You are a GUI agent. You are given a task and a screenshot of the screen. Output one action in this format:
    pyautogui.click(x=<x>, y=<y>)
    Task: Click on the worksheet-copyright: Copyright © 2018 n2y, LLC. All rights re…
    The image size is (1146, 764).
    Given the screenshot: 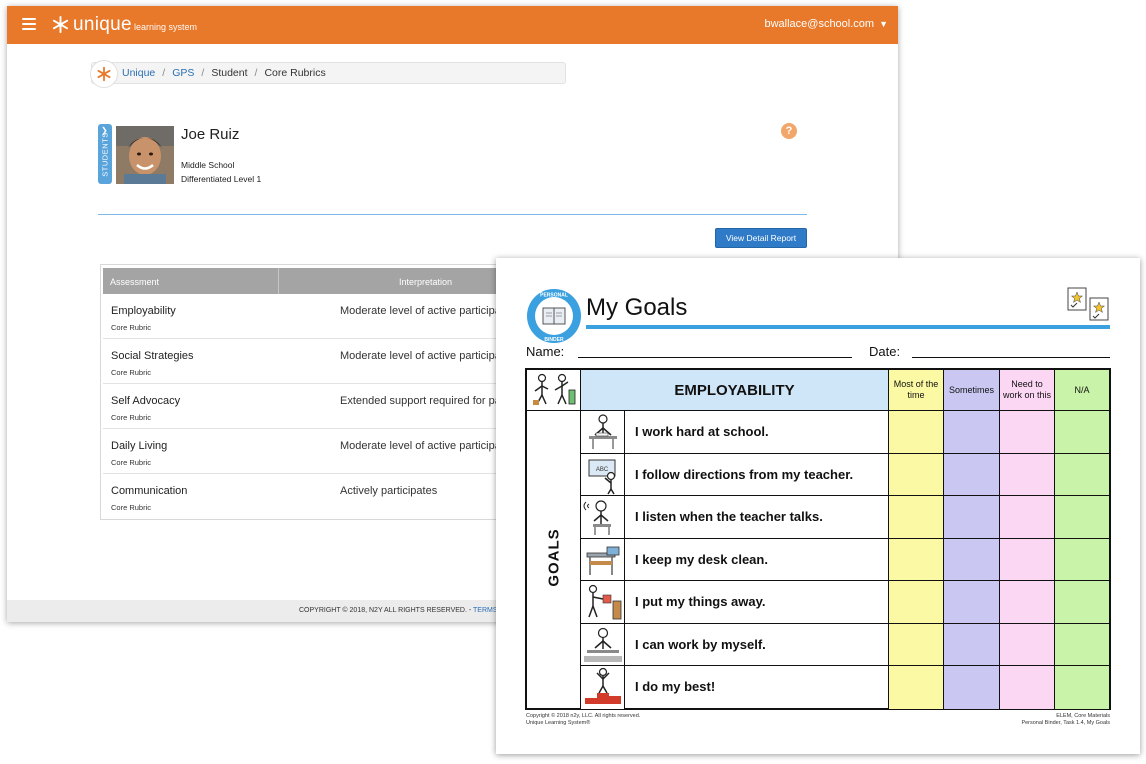 What is the action you would take?
    pyautogui.click(x=583, y=716)
    